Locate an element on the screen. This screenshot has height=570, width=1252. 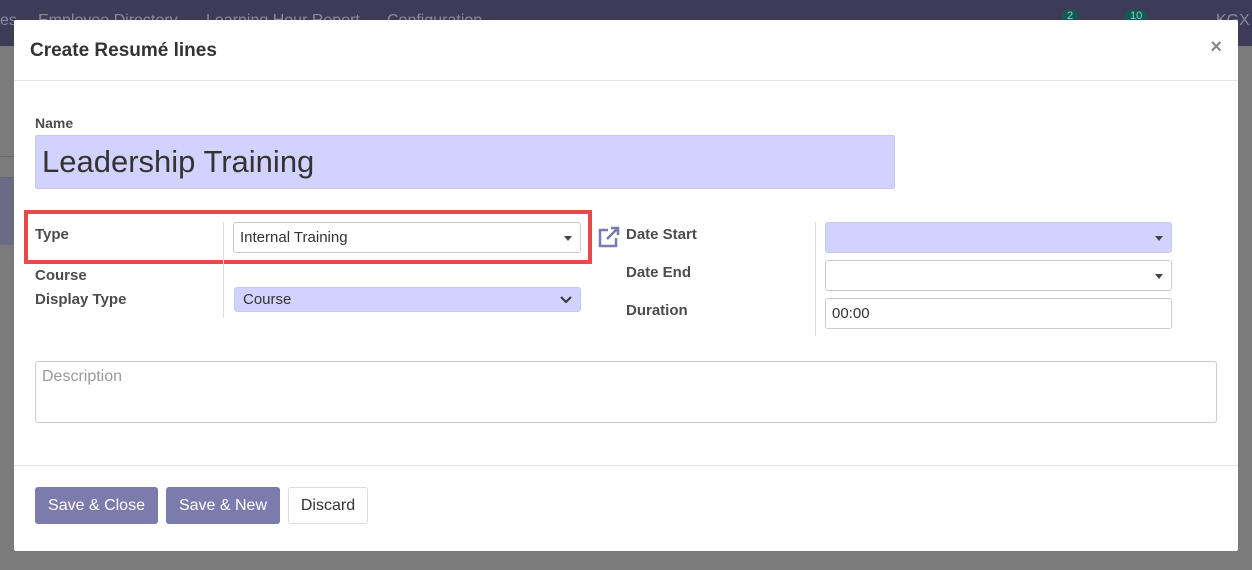
course-display-type-value: Course is located at coordinates (267, 299).